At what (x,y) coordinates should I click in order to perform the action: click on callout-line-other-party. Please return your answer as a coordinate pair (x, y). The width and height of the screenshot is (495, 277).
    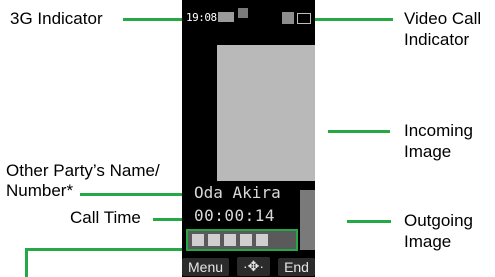
    Looking at the image, I should click on (135, 194).